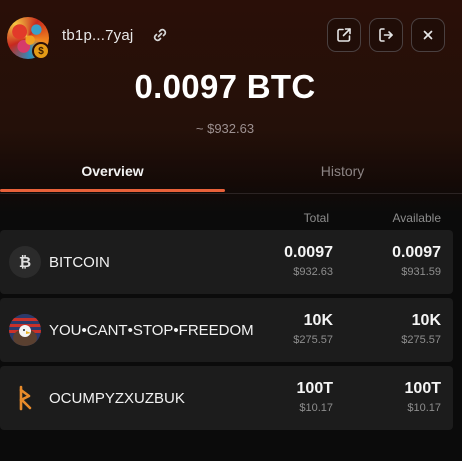 The image size is (462, 461). I want to click on active-tab-indicator, so click(112, 190).